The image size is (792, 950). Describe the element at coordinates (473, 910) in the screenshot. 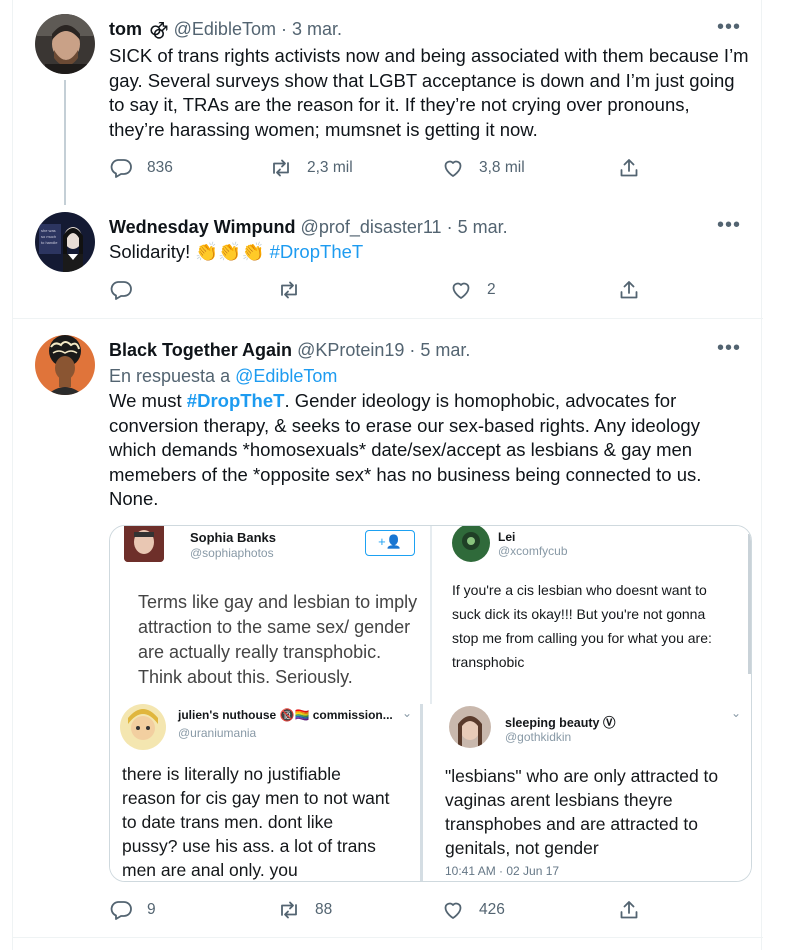

I see `like-button: 426` at that location.